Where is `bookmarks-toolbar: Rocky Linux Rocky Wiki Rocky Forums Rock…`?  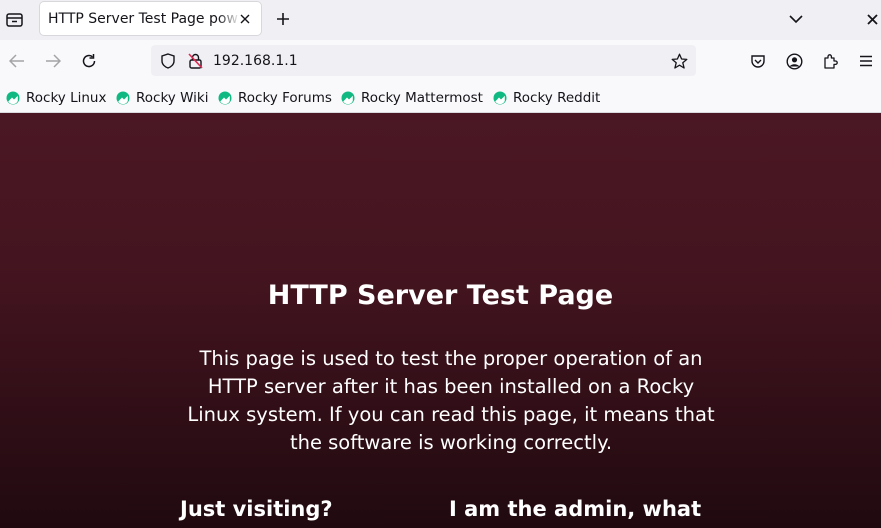
bookmarks-toolbar: Rocky Linux Rocky Wiki Rocky Forums Rock… is located at coordinates (440, 97).